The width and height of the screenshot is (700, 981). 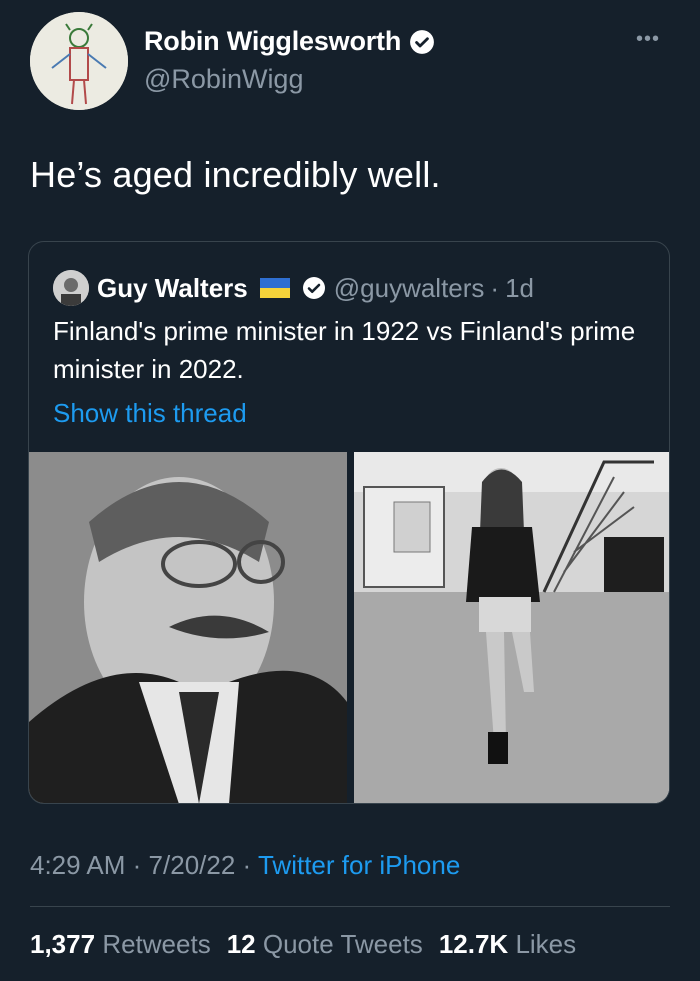 What do you see at coordinates (519, 288) in the screenshot?
I see `quoted-tweet-age: 1d` at bounding box center [519, 288].